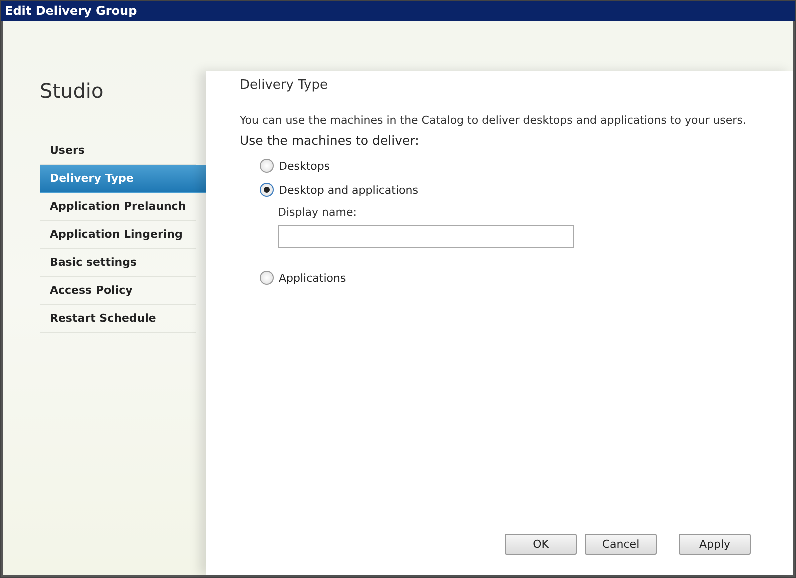 The image size is (796, 578). What do you see at coordinates (304, 166) in the screenshot?
I see `option-label: Desktops` at bounding box center [304, 166].